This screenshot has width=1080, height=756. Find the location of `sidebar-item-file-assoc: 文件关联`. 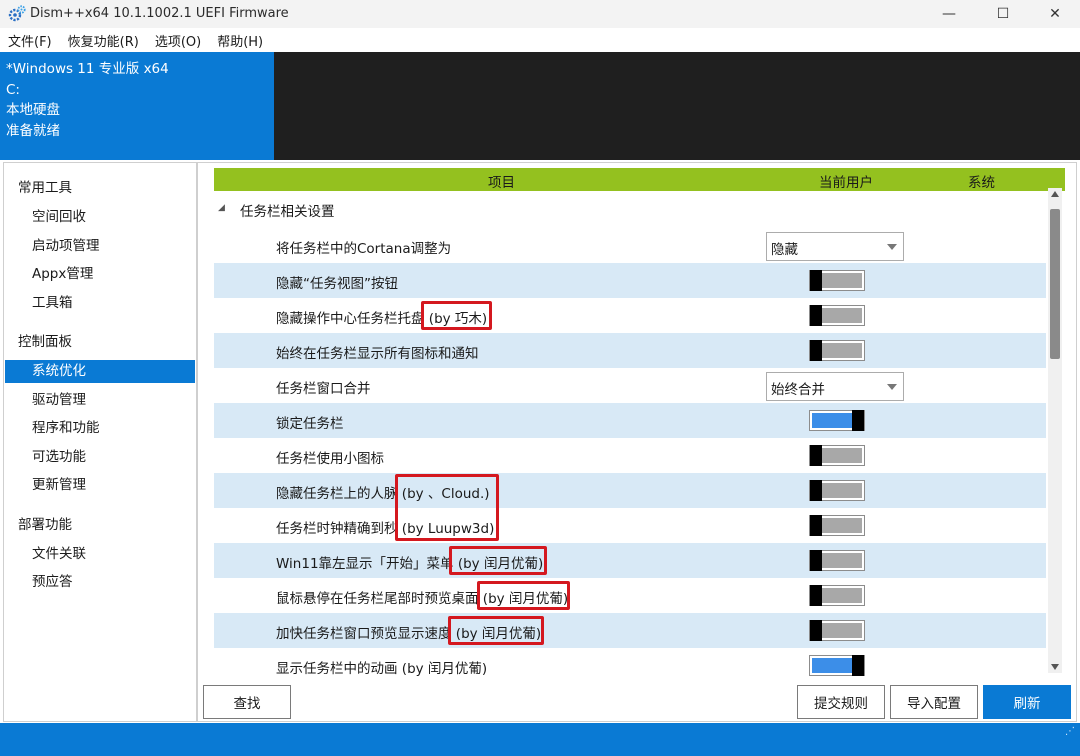

sidebar-item-file-assoc: 文件关联 is located at coordinates (100, 554).